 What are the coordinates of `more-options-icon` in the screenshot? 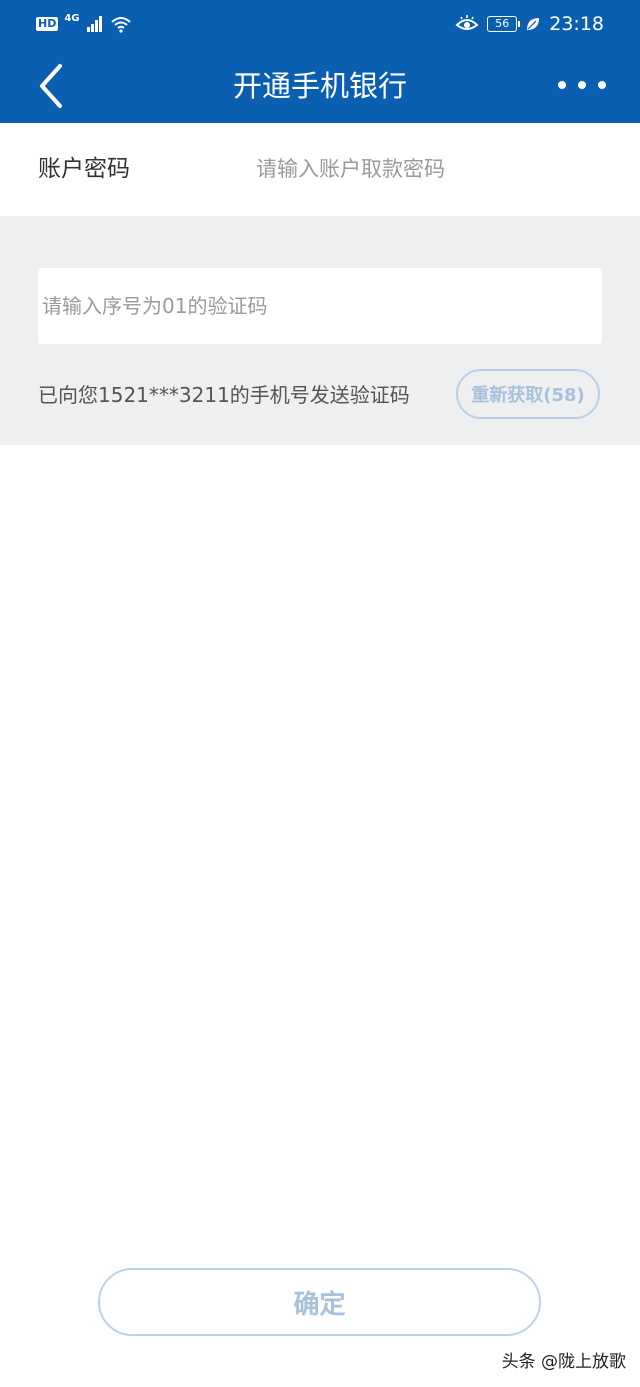 It's located at (582, 85).